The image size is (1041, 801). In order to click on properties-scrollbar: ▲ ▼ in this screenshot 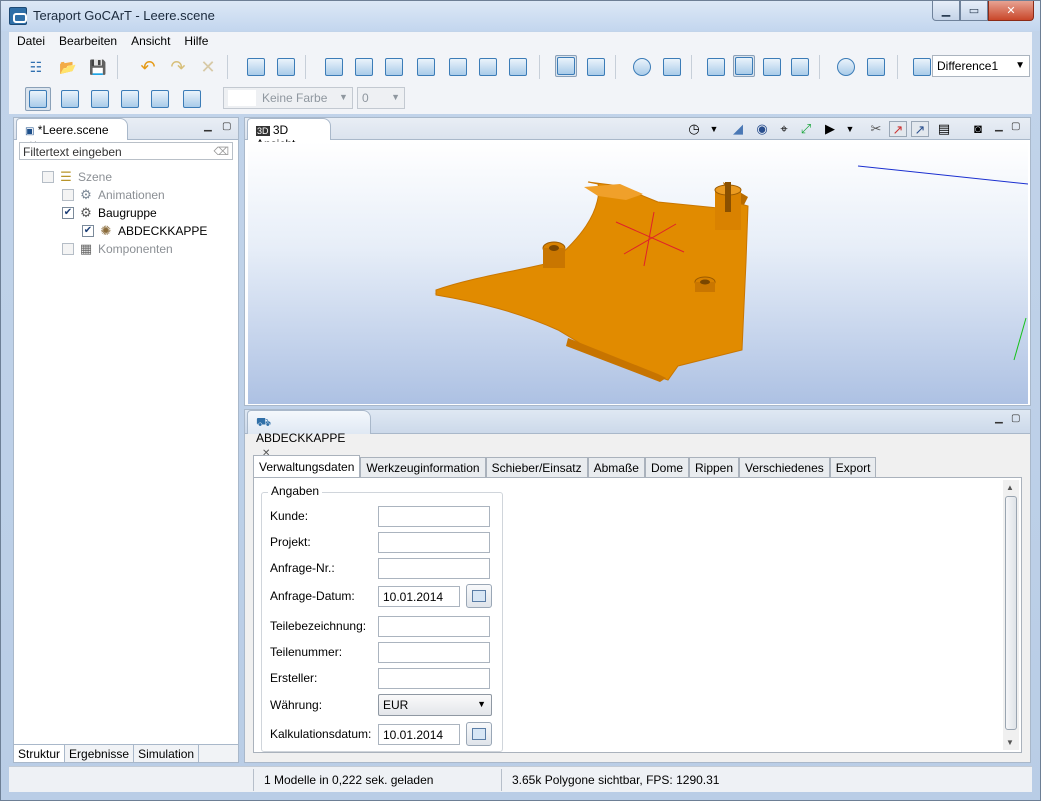, I will do `click(1011, 615)`.